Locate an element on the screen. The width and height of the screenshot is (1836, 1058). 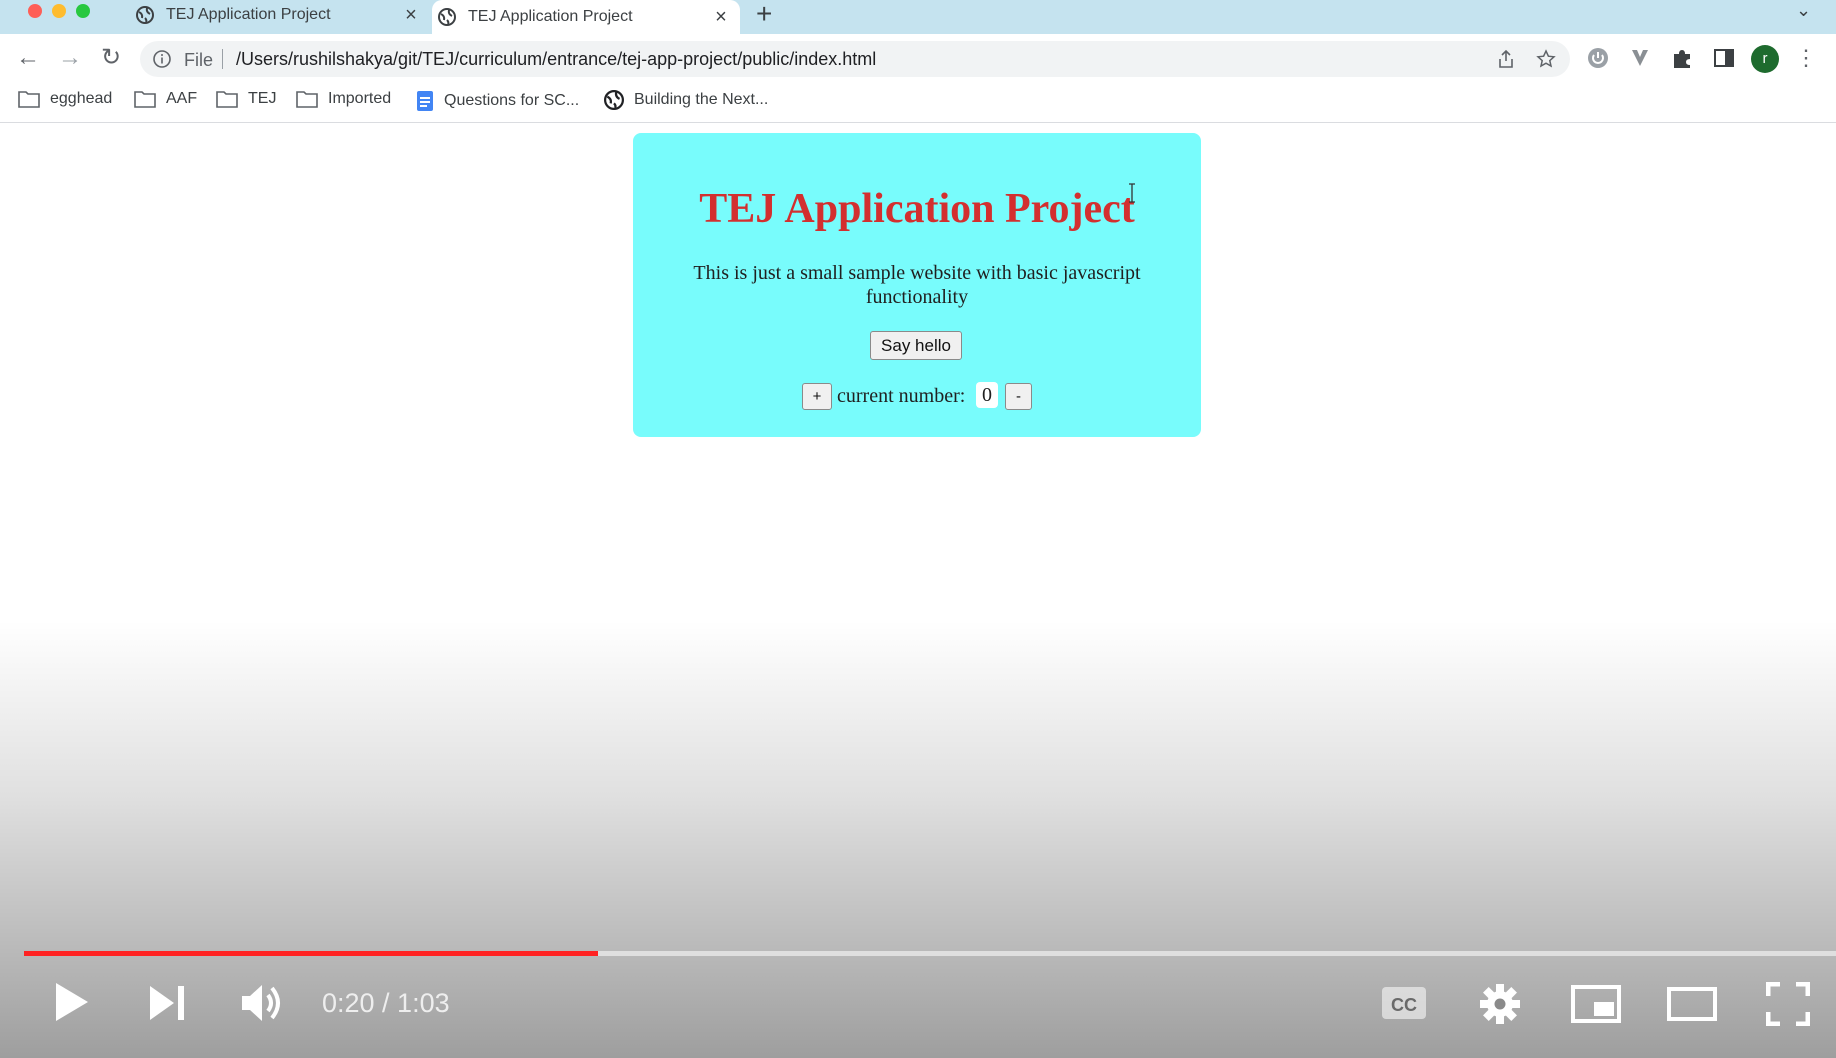
minimize-window-button is located at coordinates (59, 11).